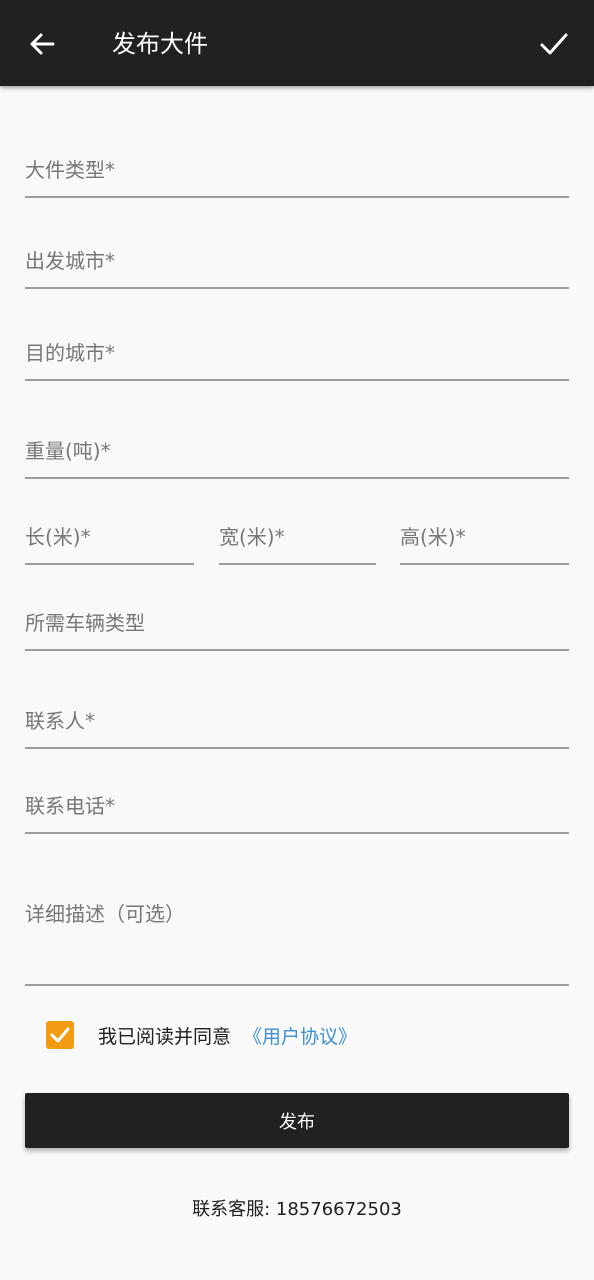 The width and height of the screenshot is (594, 1280). Describe the element at coordinates (160, 44) in the screenshot. I see `page-title: 发布大件` at that location.